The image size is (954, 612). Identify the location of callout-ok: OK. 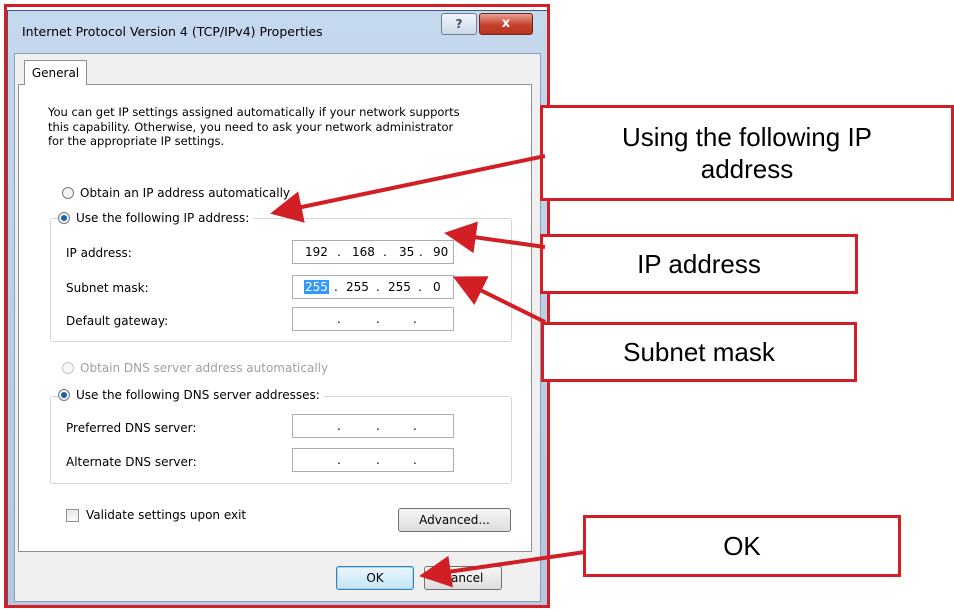
(742, 546).